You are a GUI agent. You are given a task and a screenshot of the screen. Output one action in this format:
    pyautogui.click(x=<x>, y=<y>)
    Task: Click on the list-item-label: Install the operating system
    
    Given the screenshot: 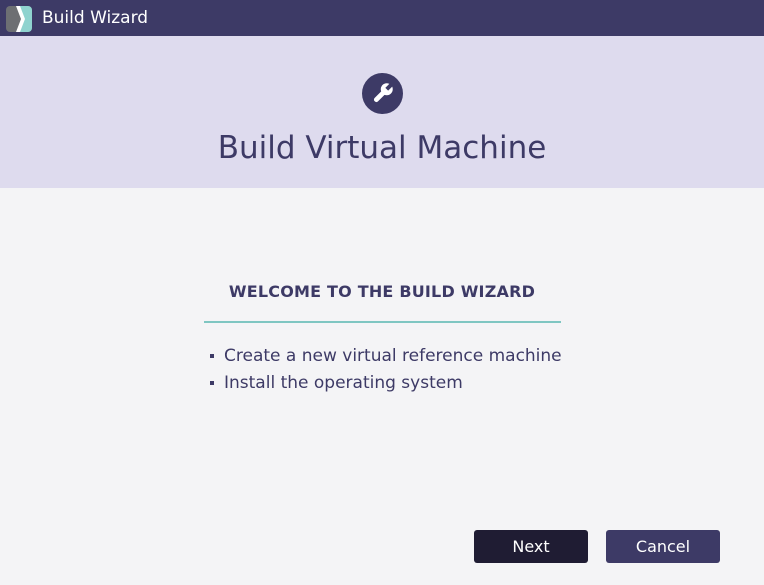 What is the action you would take?
    pyautogui.click(x=343, y=382)
    